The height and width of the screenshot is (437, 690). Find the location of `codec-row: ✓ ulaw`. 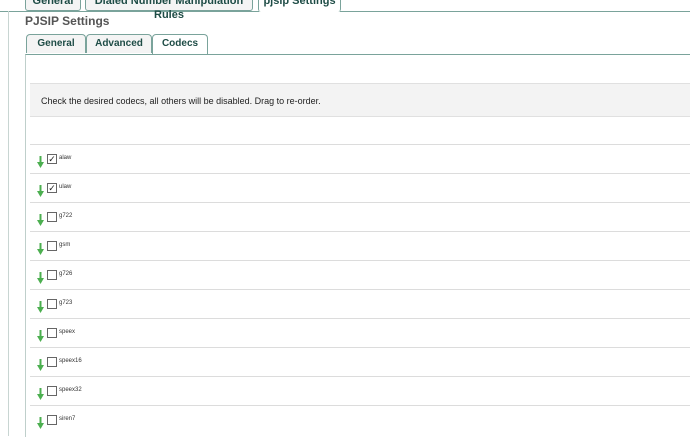

codec-row: ✓ ulaw is located at coordinates (360, 187).